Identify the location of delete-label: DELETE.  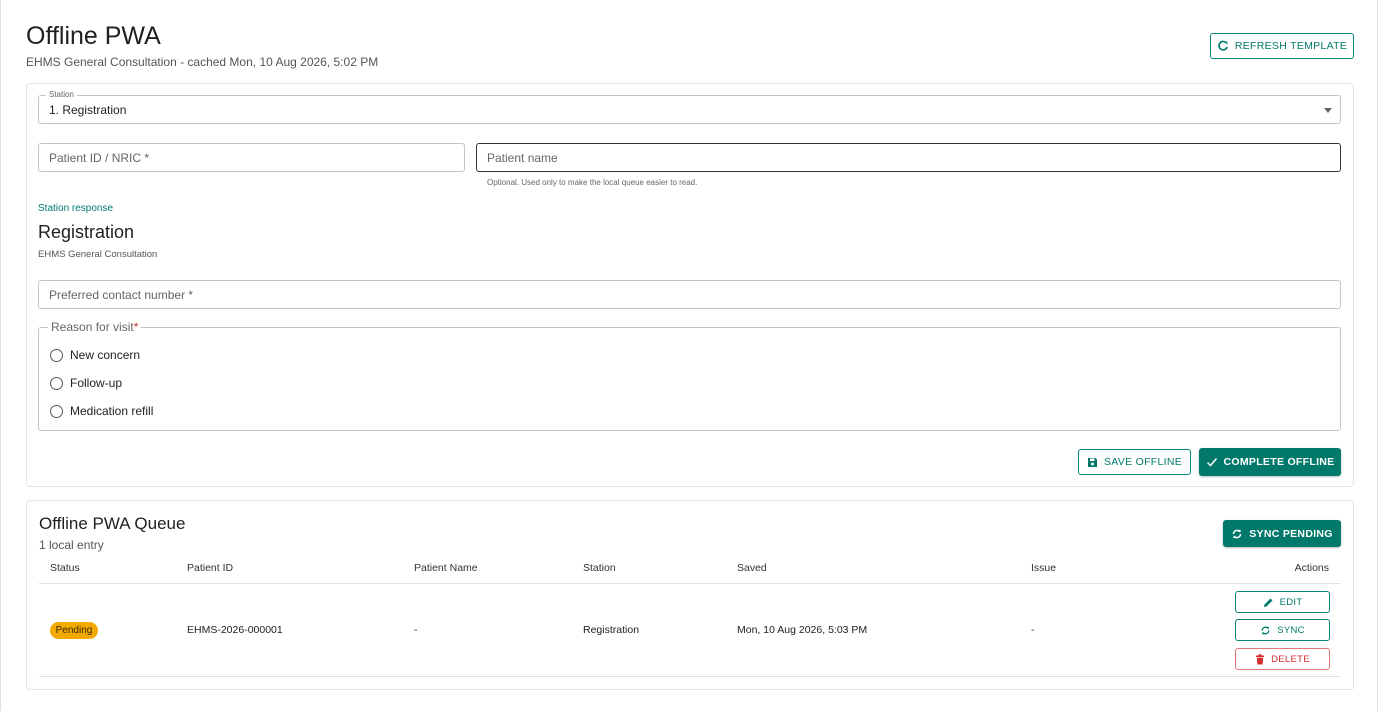
(1290, 659).